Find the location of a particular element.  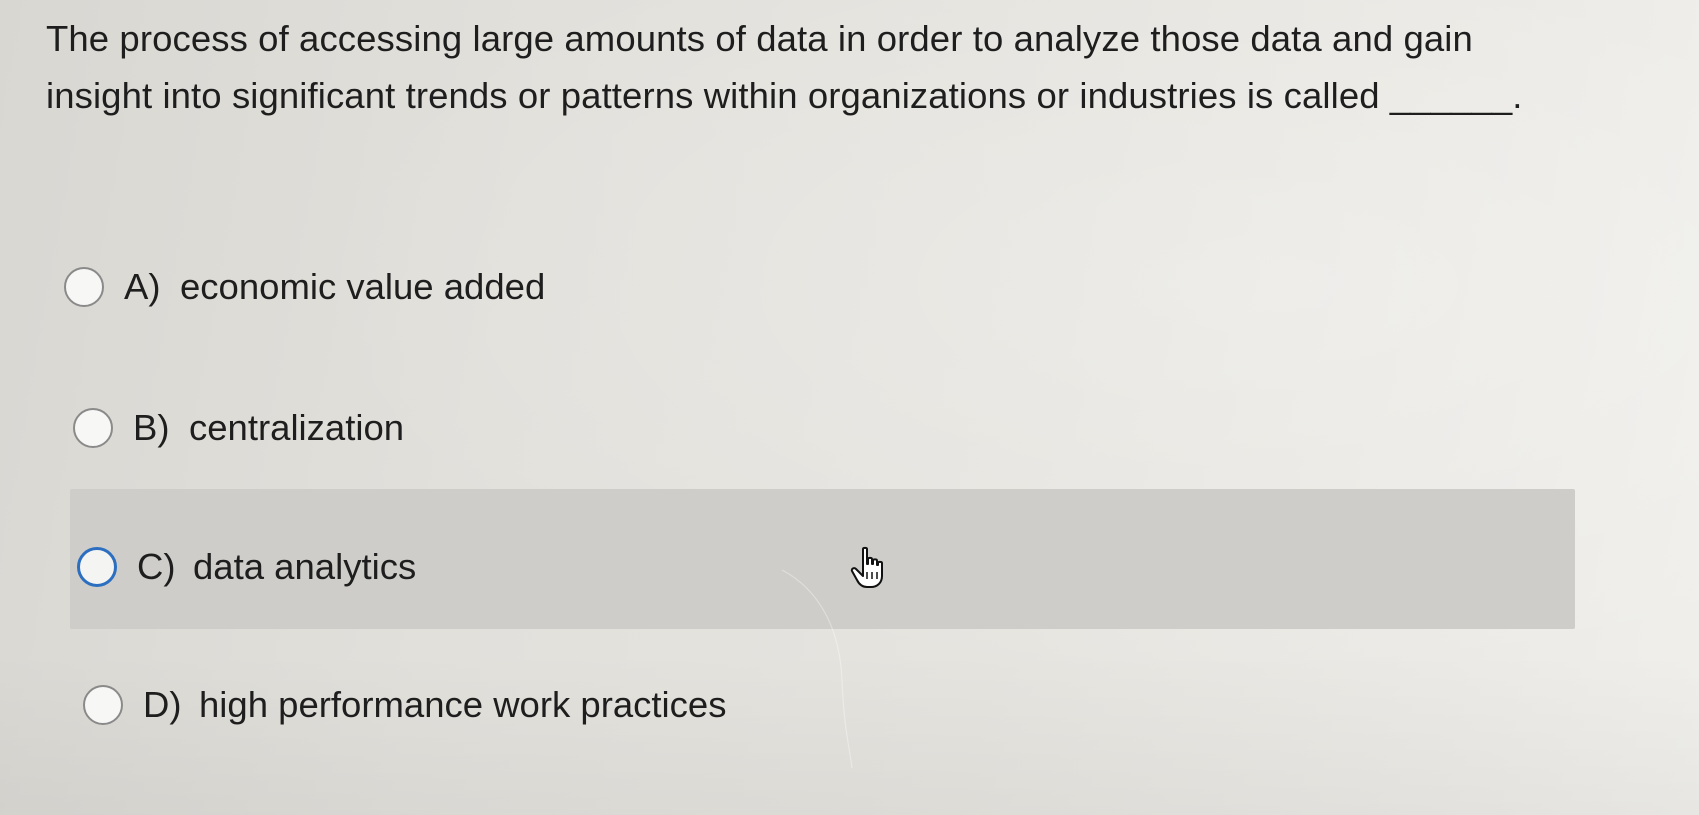

option-a-letter: A) is located at coordinates (142, 286).